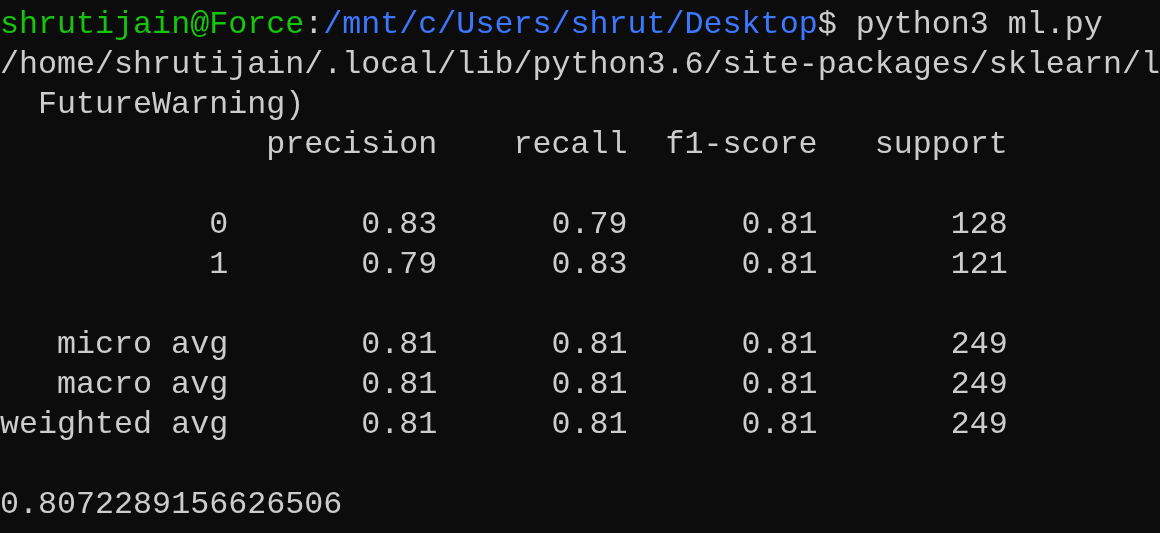  I want to click on column-header: f1-score, so click(741, 145).